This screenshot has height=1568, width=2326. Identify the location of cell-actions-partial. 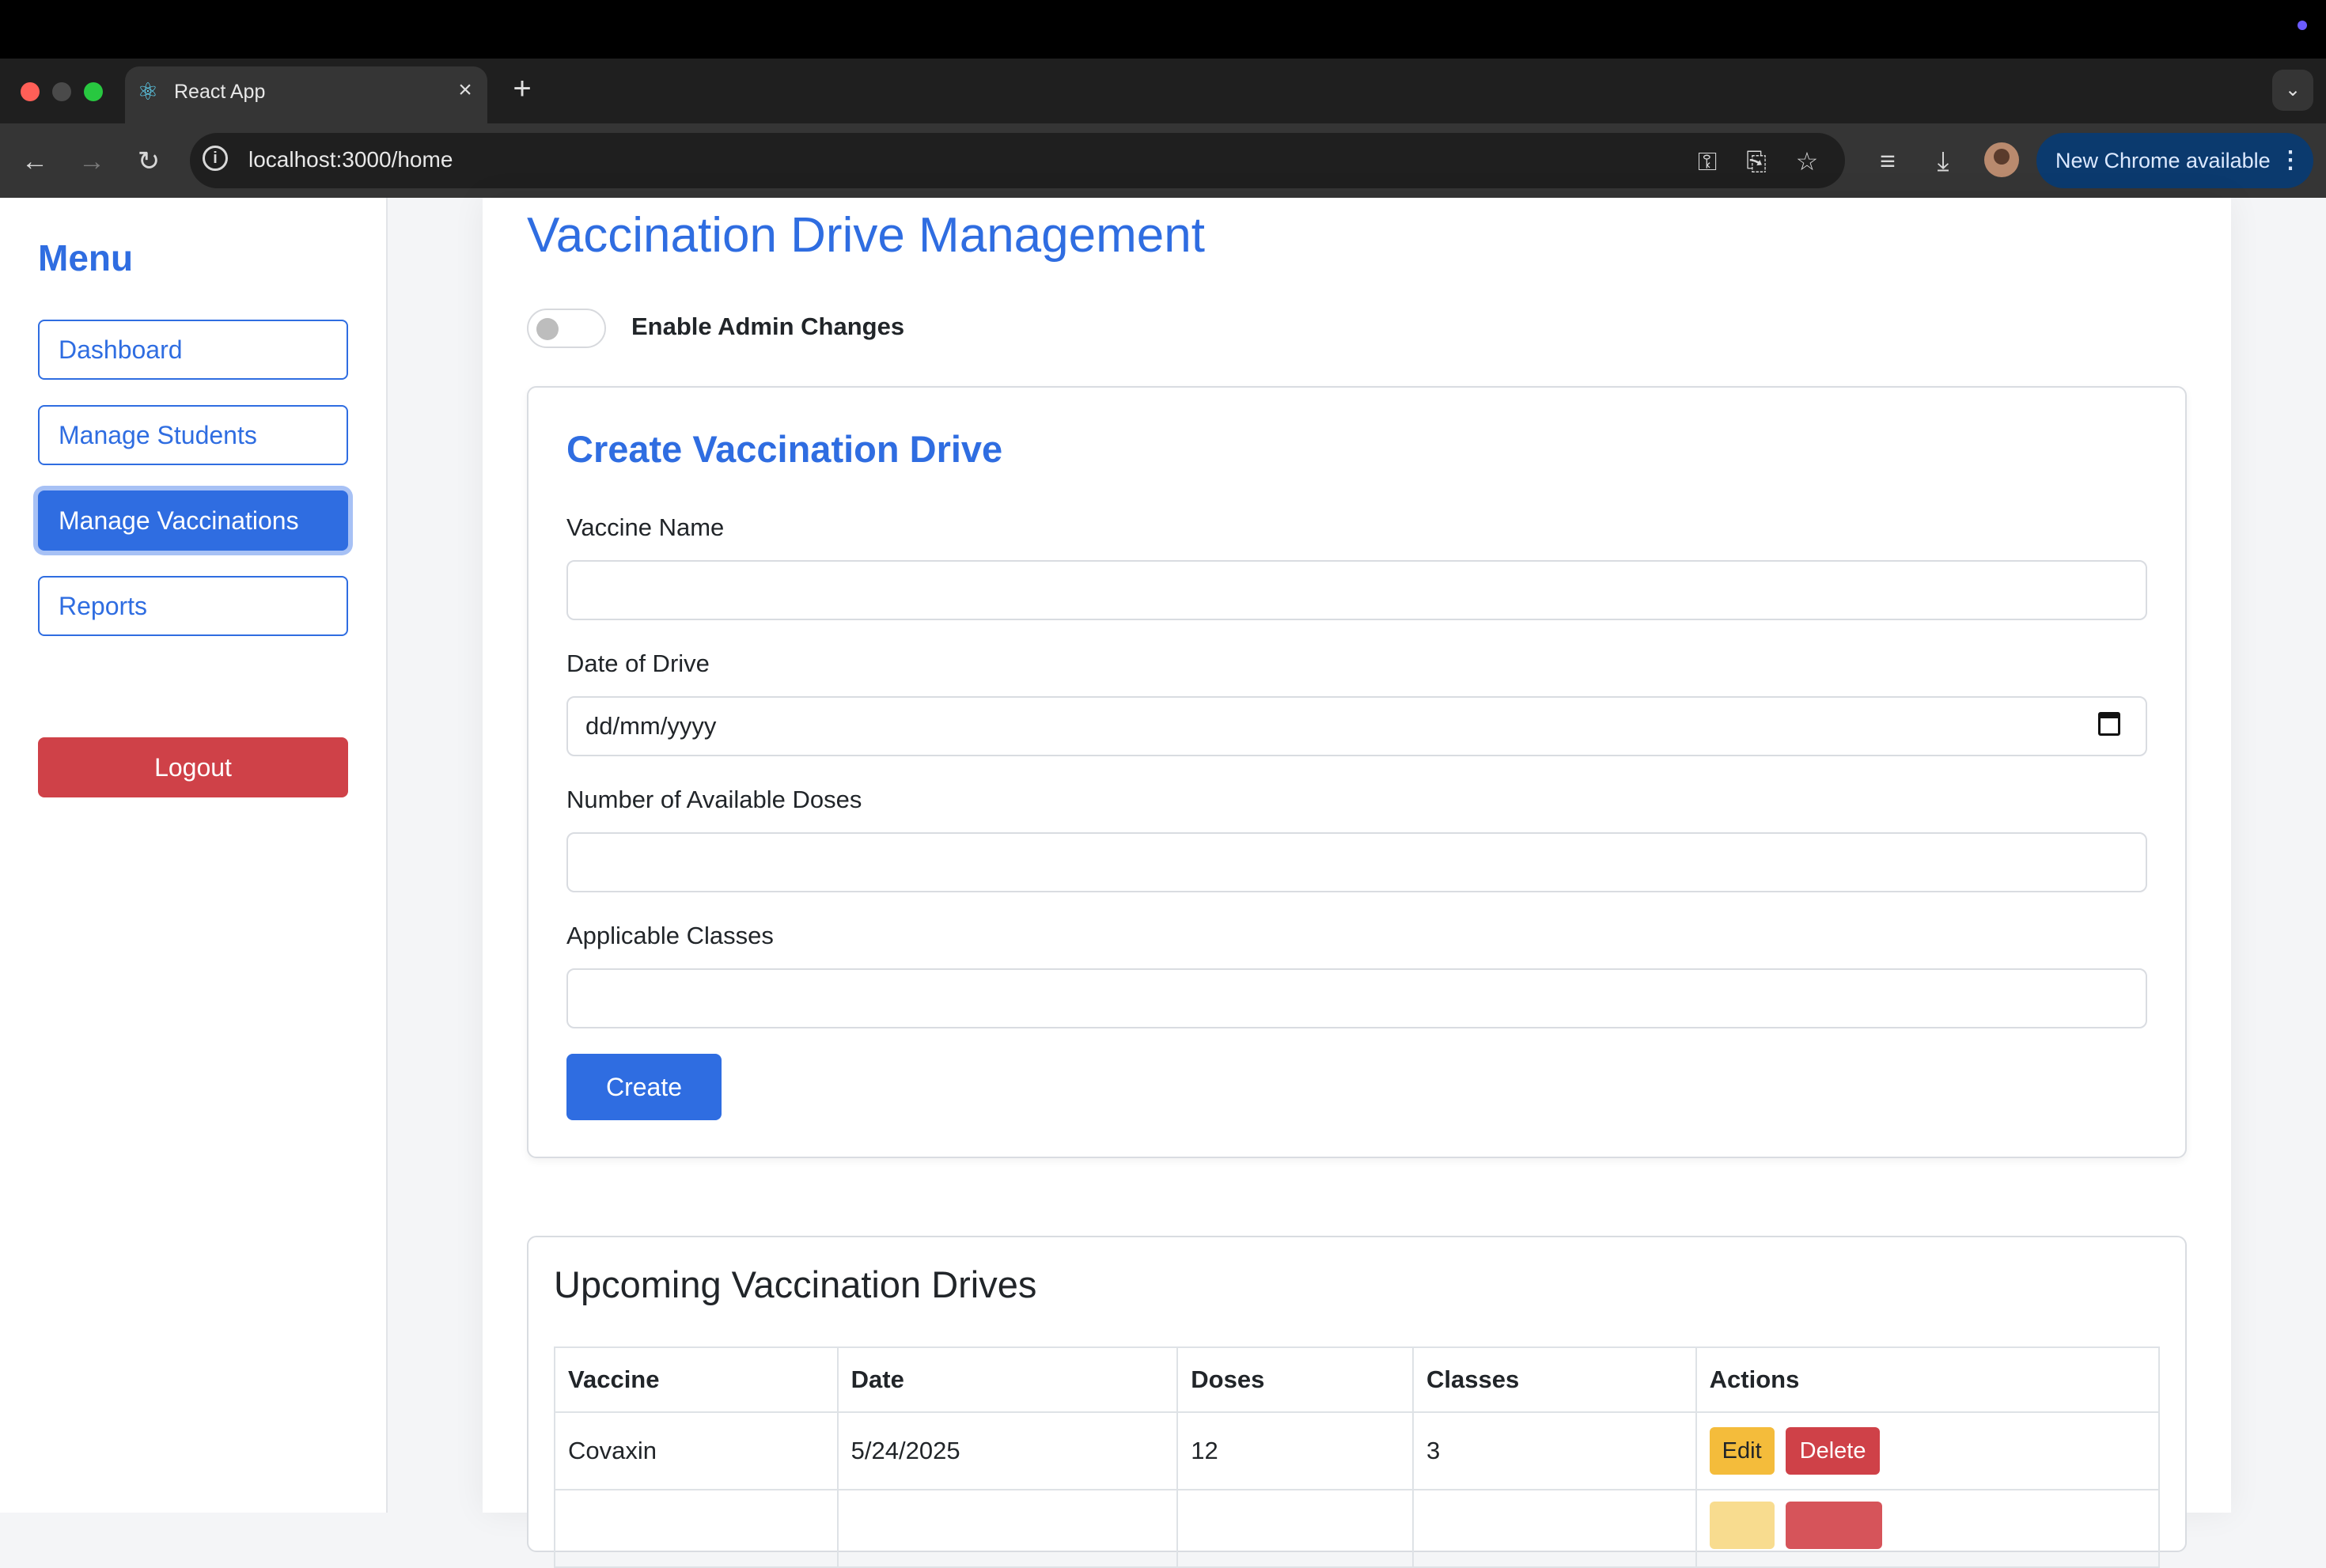
(1928, 1528).